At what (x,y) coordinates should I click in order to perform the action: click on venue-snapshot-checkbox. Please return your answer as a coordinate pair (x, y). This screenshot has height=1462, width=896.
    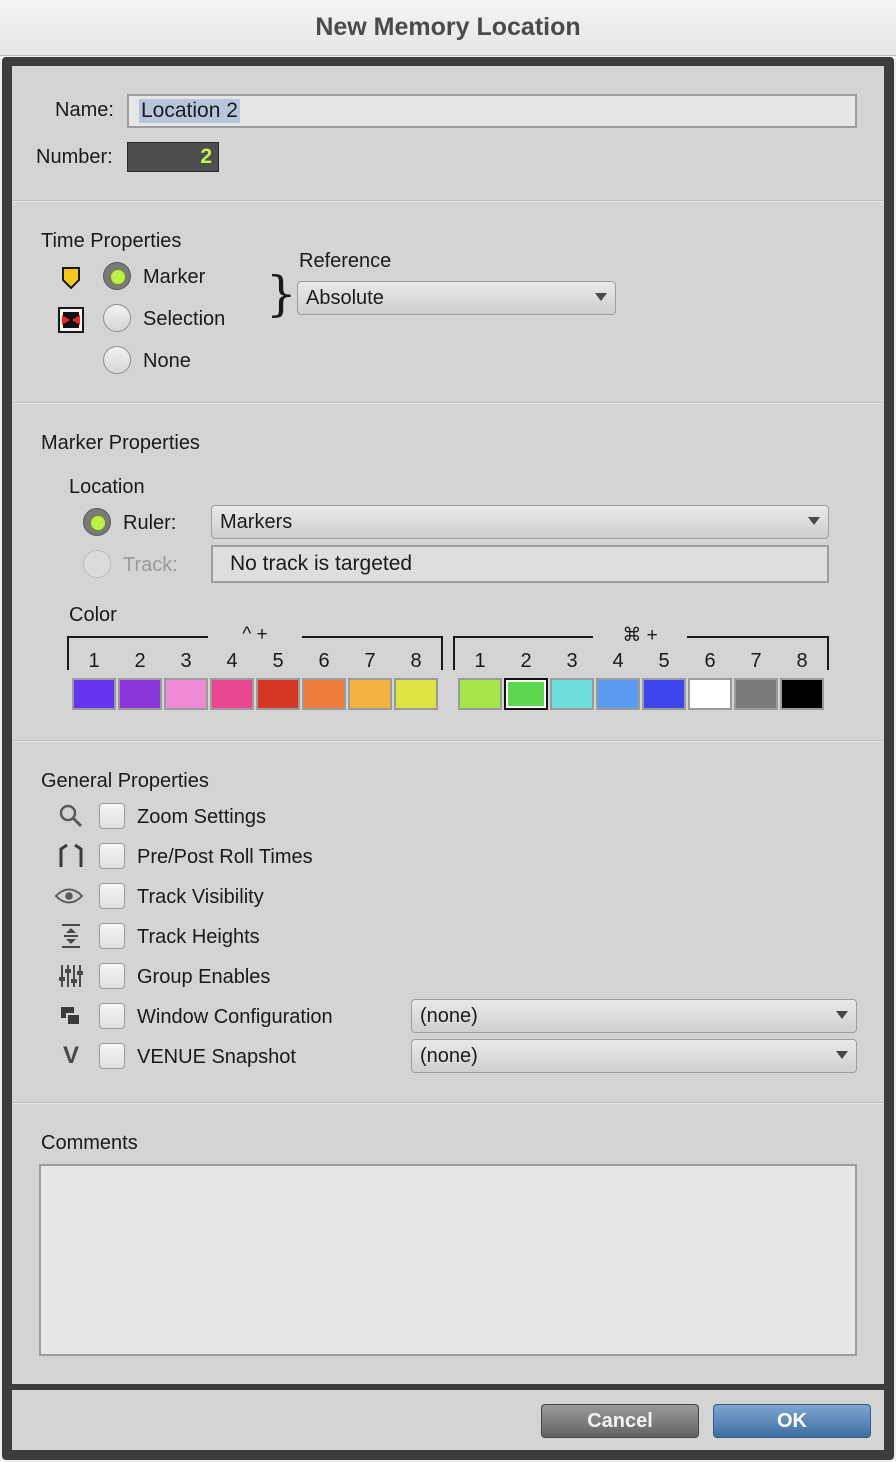
    Looking at the image, I should click on (112, 1056).